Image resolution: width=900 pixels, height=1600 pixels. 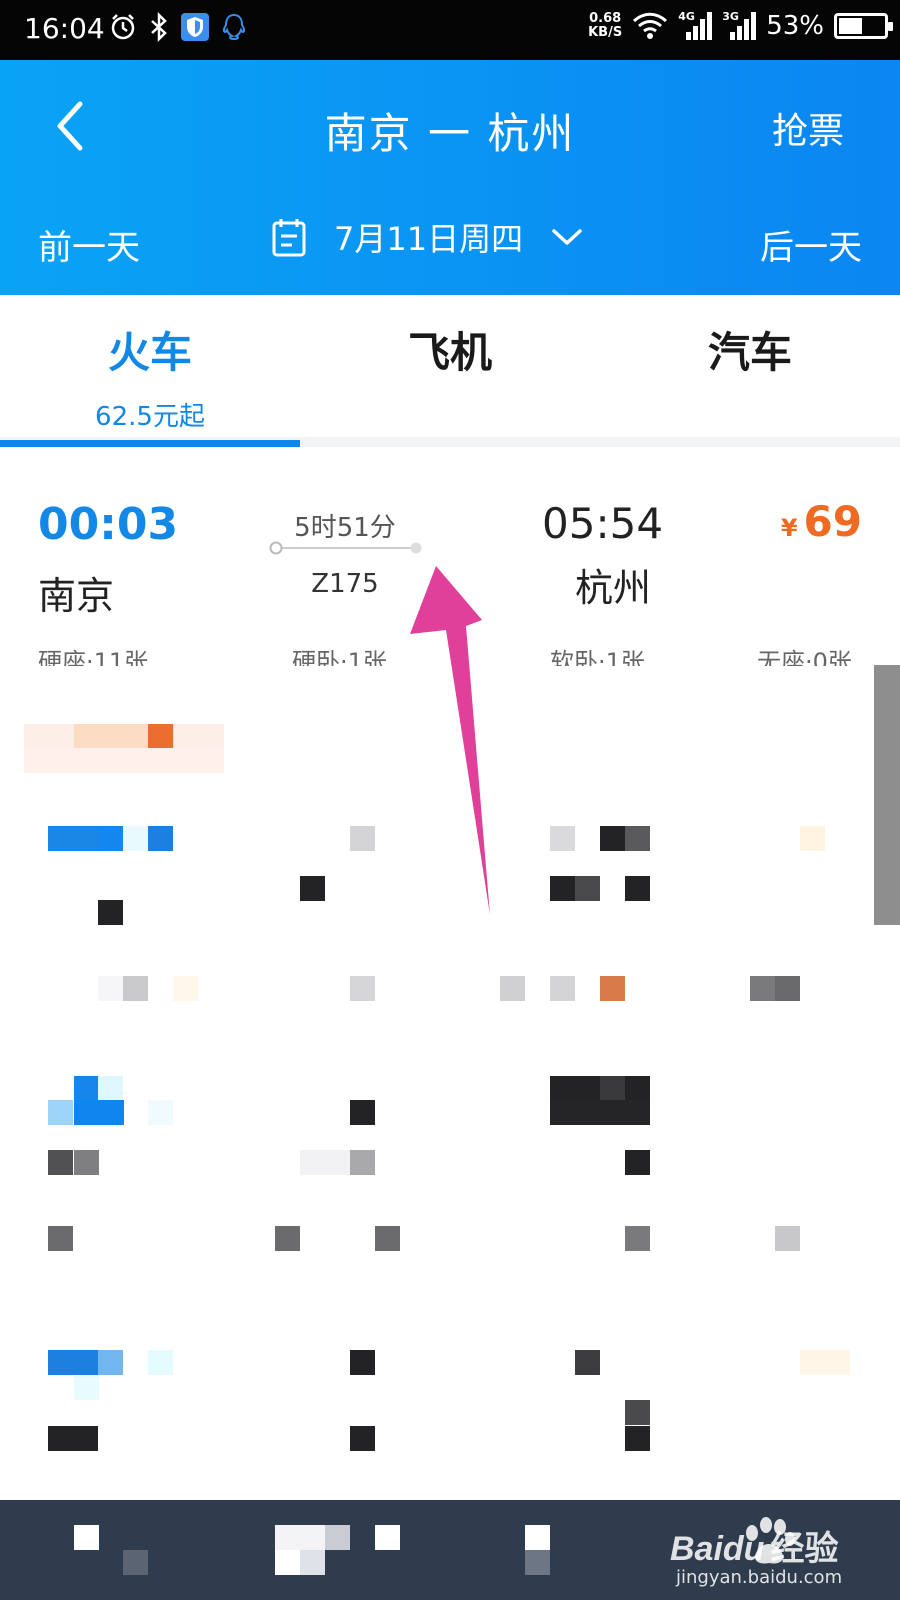 I want to click on chevron-down-icon, so click(x=567, y=237).